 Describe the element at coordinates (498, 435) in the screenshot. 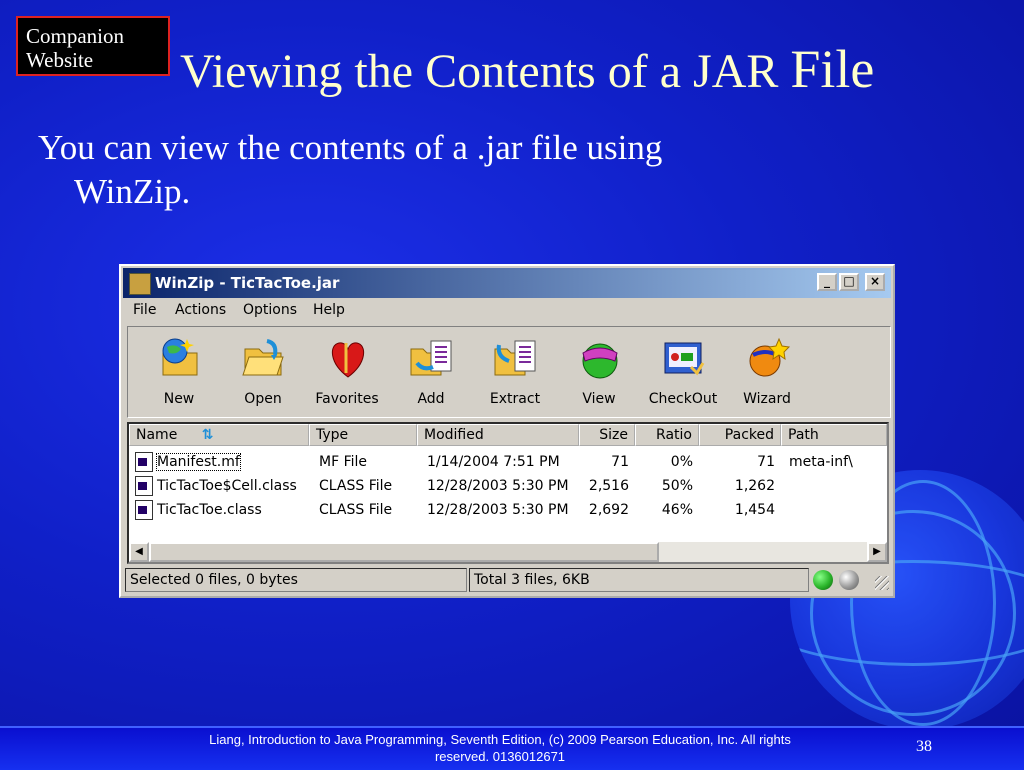

I see `column-header-modified: Modified` at that location.